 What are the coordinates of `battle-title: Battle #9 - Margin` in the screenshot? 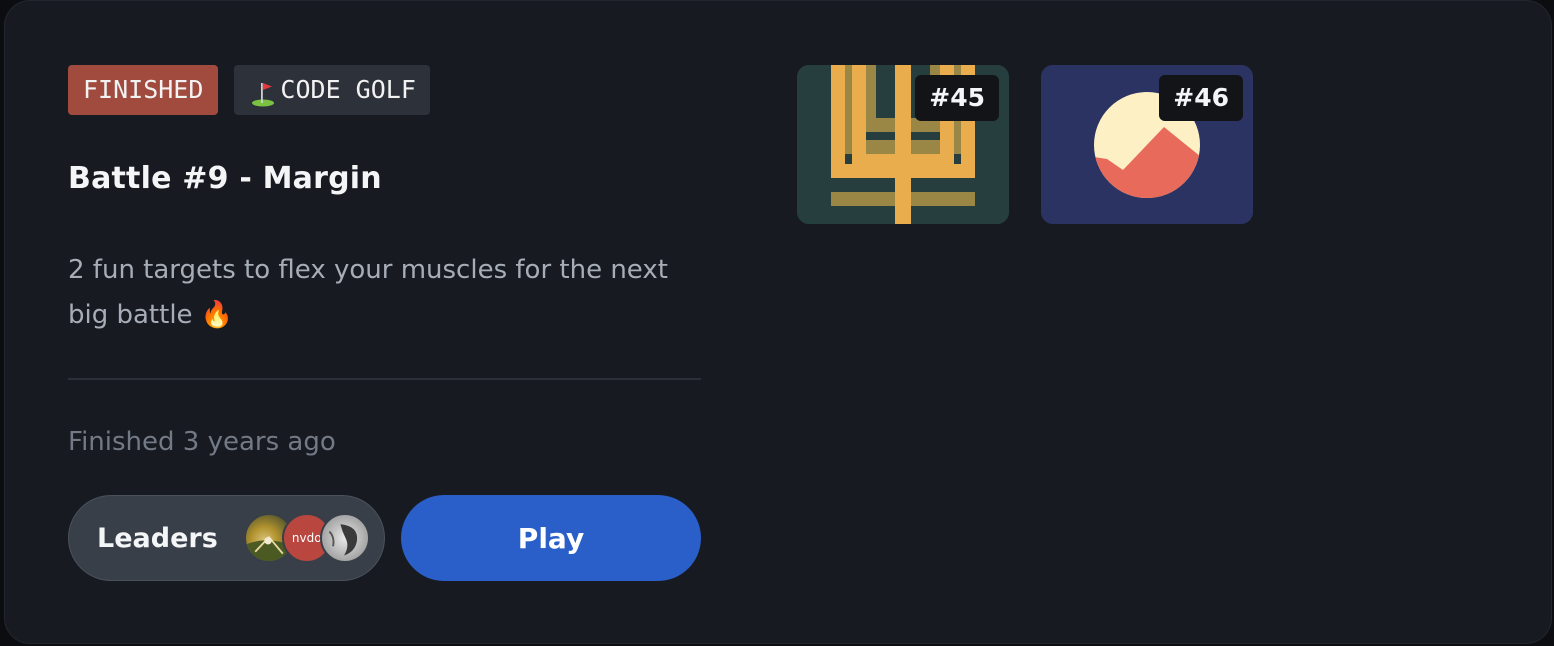 It's located at (225, 178).